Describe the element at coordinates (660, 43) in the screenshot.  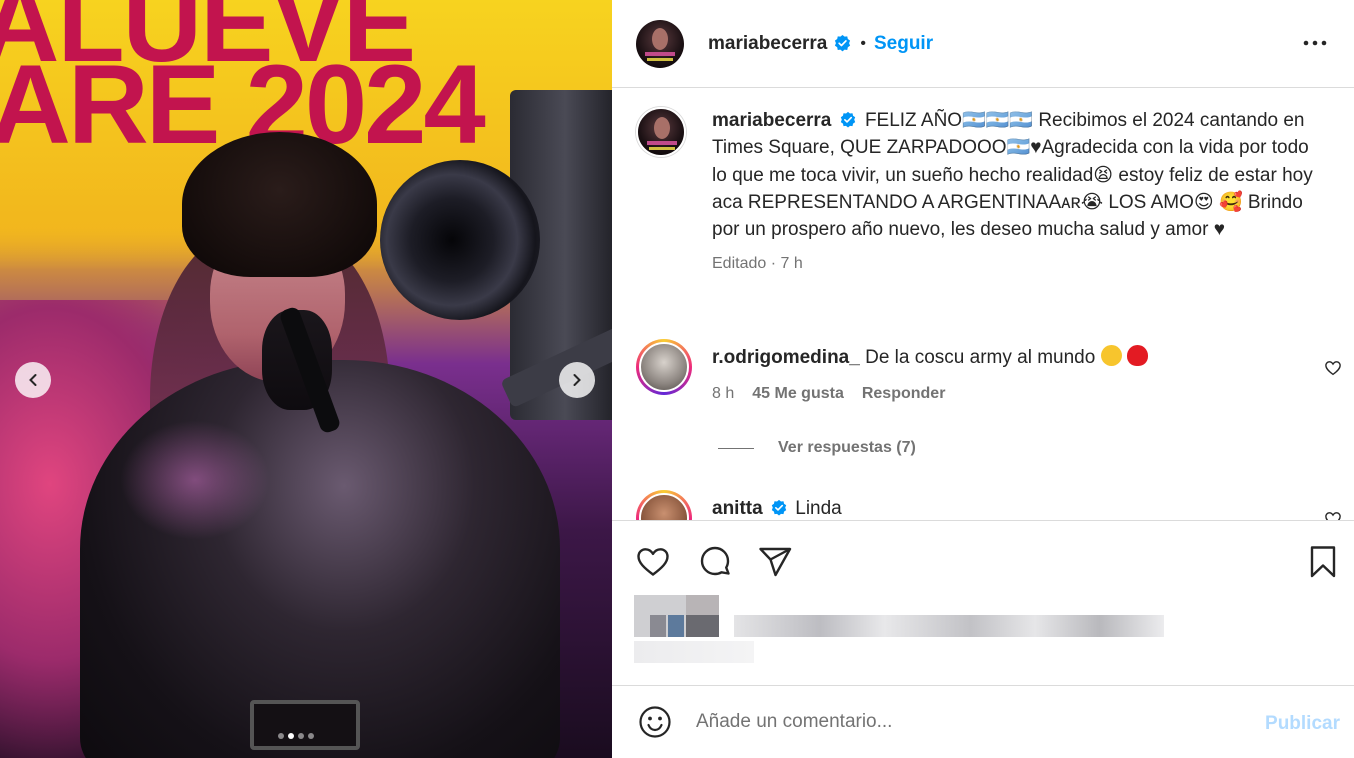
I see `author-avatar` at that location.